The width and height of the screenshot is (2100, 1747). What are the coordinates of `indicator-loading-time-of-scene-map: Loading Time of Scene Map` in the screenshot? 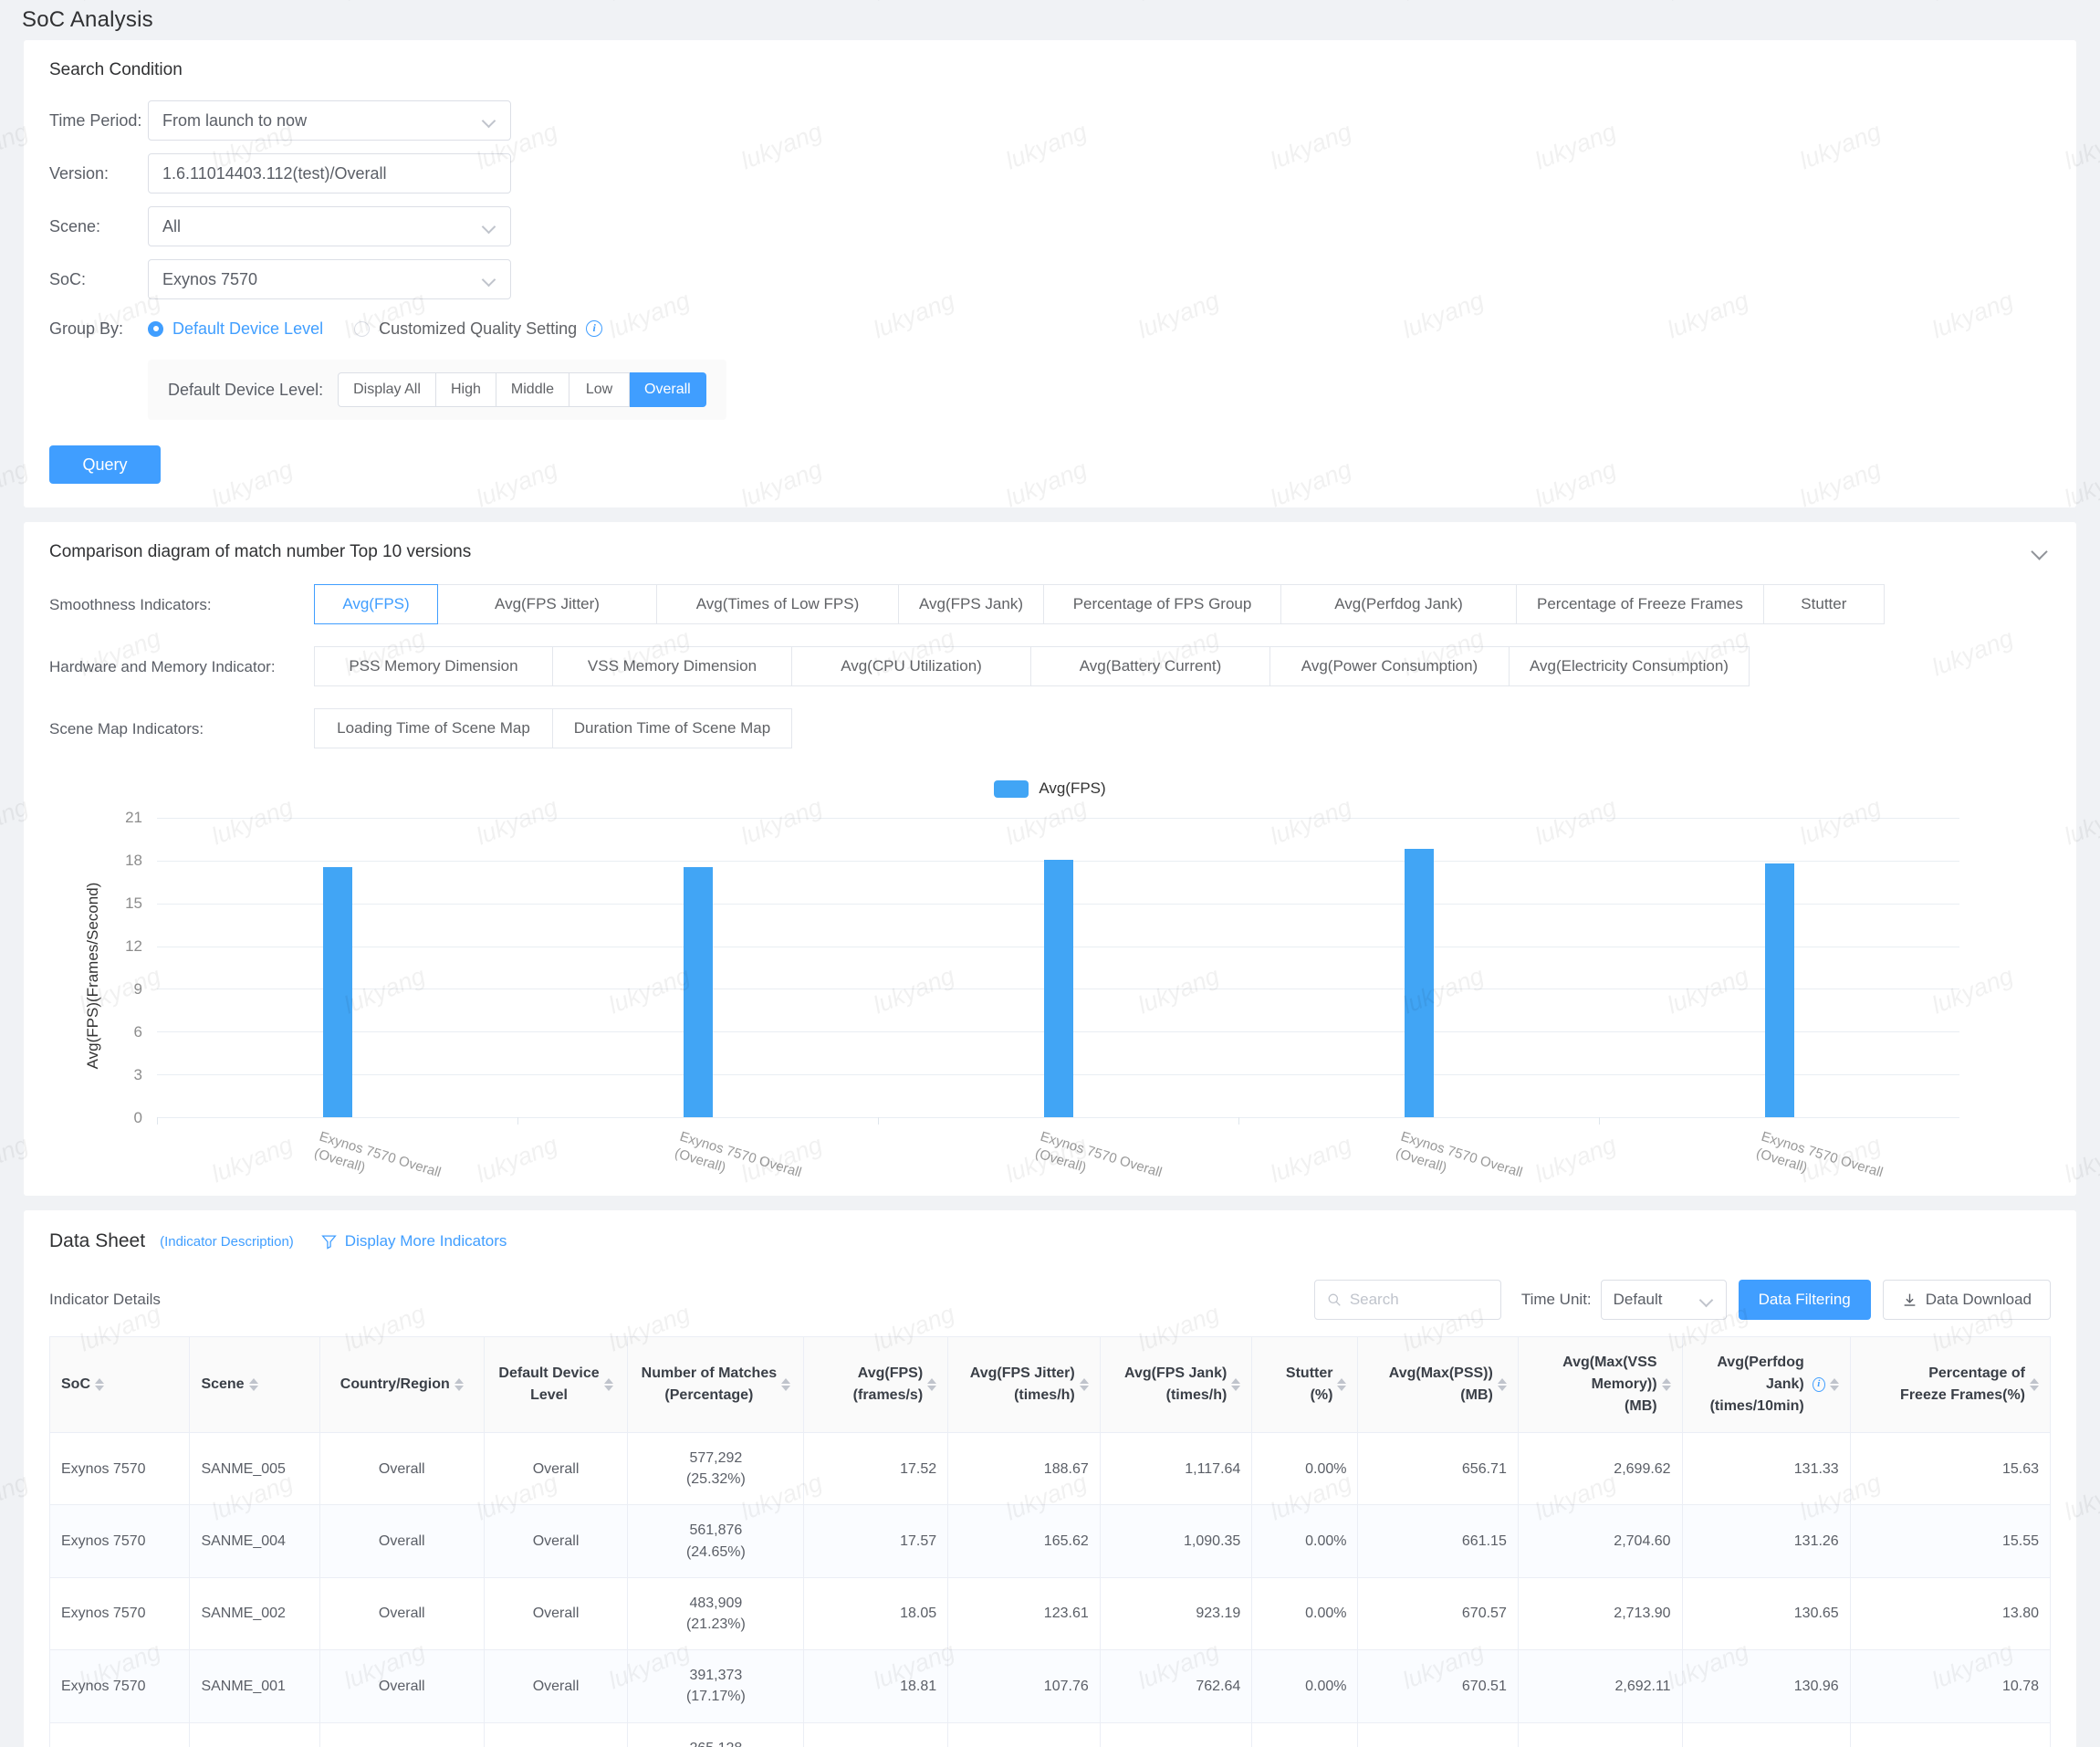 It's located at (433, 728).